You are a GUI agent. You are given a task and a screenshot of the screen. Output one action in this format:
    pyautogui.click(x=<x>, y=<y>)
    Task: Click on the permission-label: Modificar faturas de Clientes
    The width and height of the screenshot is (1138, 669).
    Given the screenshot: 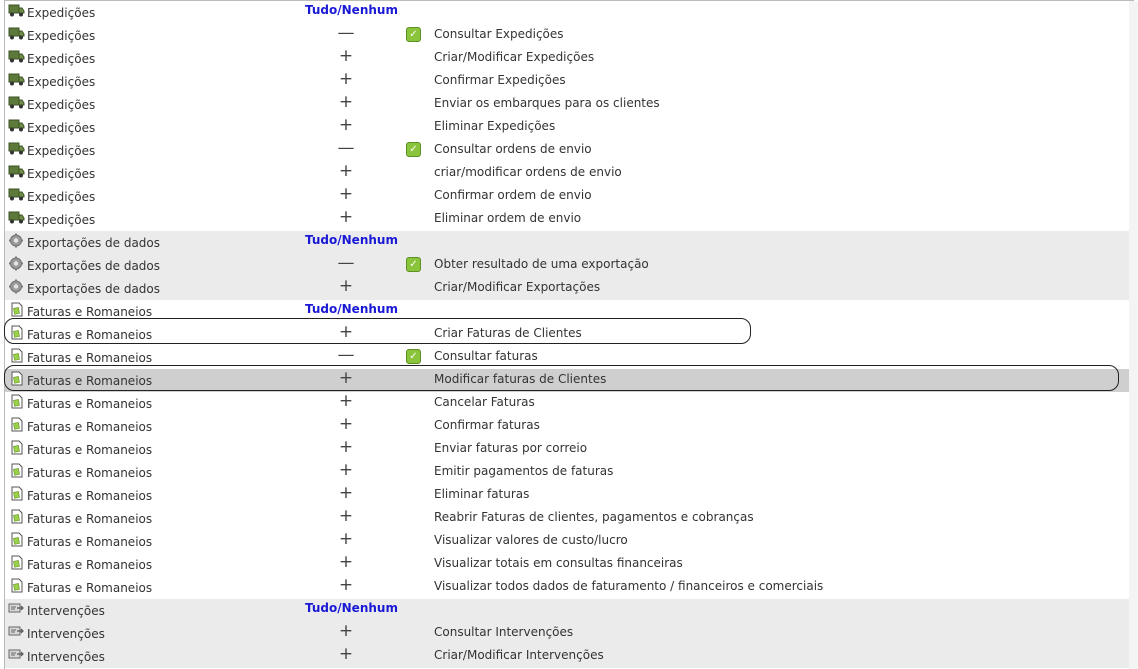 What is the action you would take?
    pyautogui.click(x=520, y=379)
    